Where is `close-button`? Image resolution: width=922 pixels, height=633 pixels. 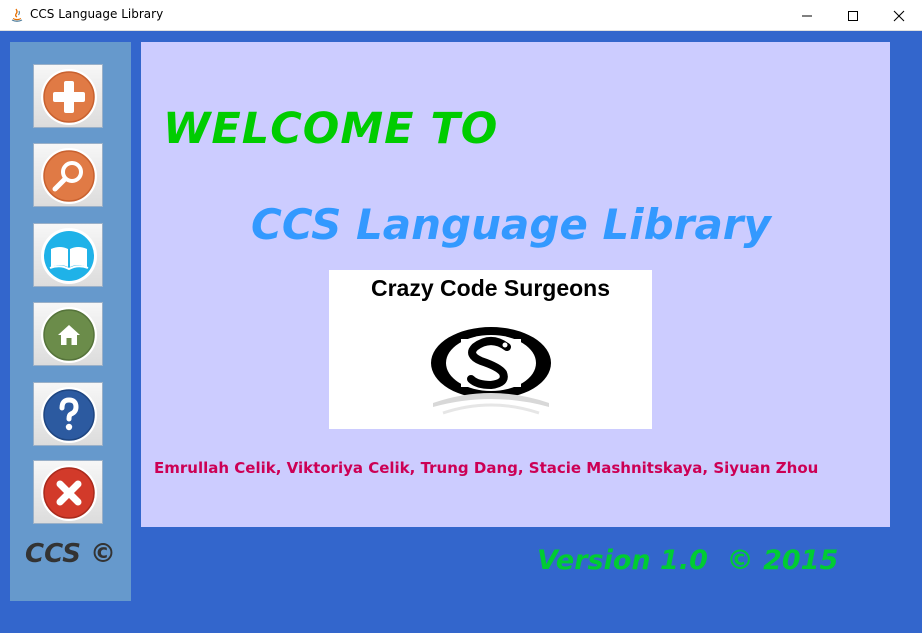 close-button is located at coordinates (899, 15).